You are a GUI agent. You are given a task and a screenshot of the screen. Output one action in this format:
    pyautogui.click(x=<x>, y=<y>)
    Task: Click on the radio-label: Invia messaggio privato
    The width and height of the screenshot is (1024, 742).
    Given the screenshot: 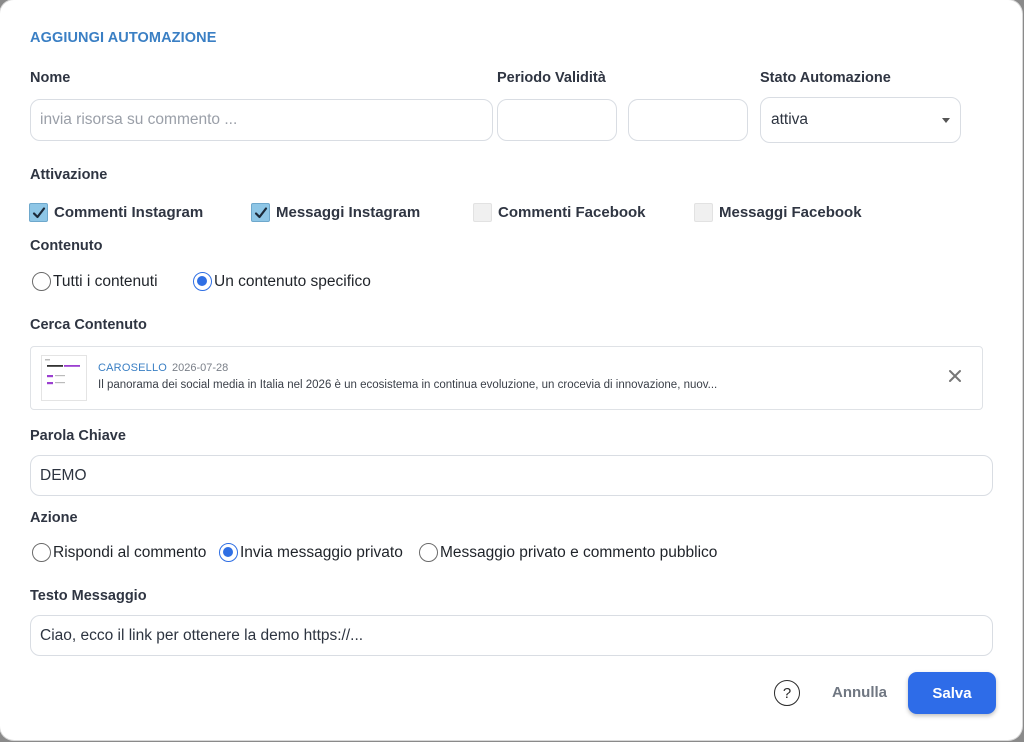 What is the action you would take?
    pyautogui.click(x=321, y=552)
    